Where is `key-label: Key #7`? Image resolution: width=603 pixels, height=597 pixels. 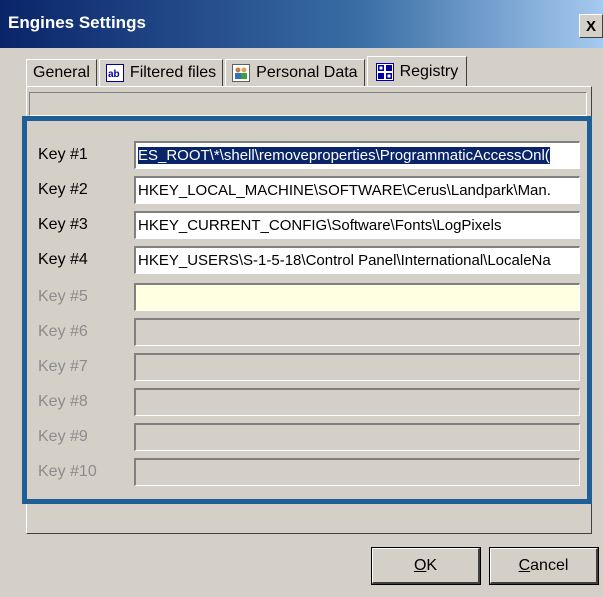 key-label: Key #7 is located at coordinates (63, 366).